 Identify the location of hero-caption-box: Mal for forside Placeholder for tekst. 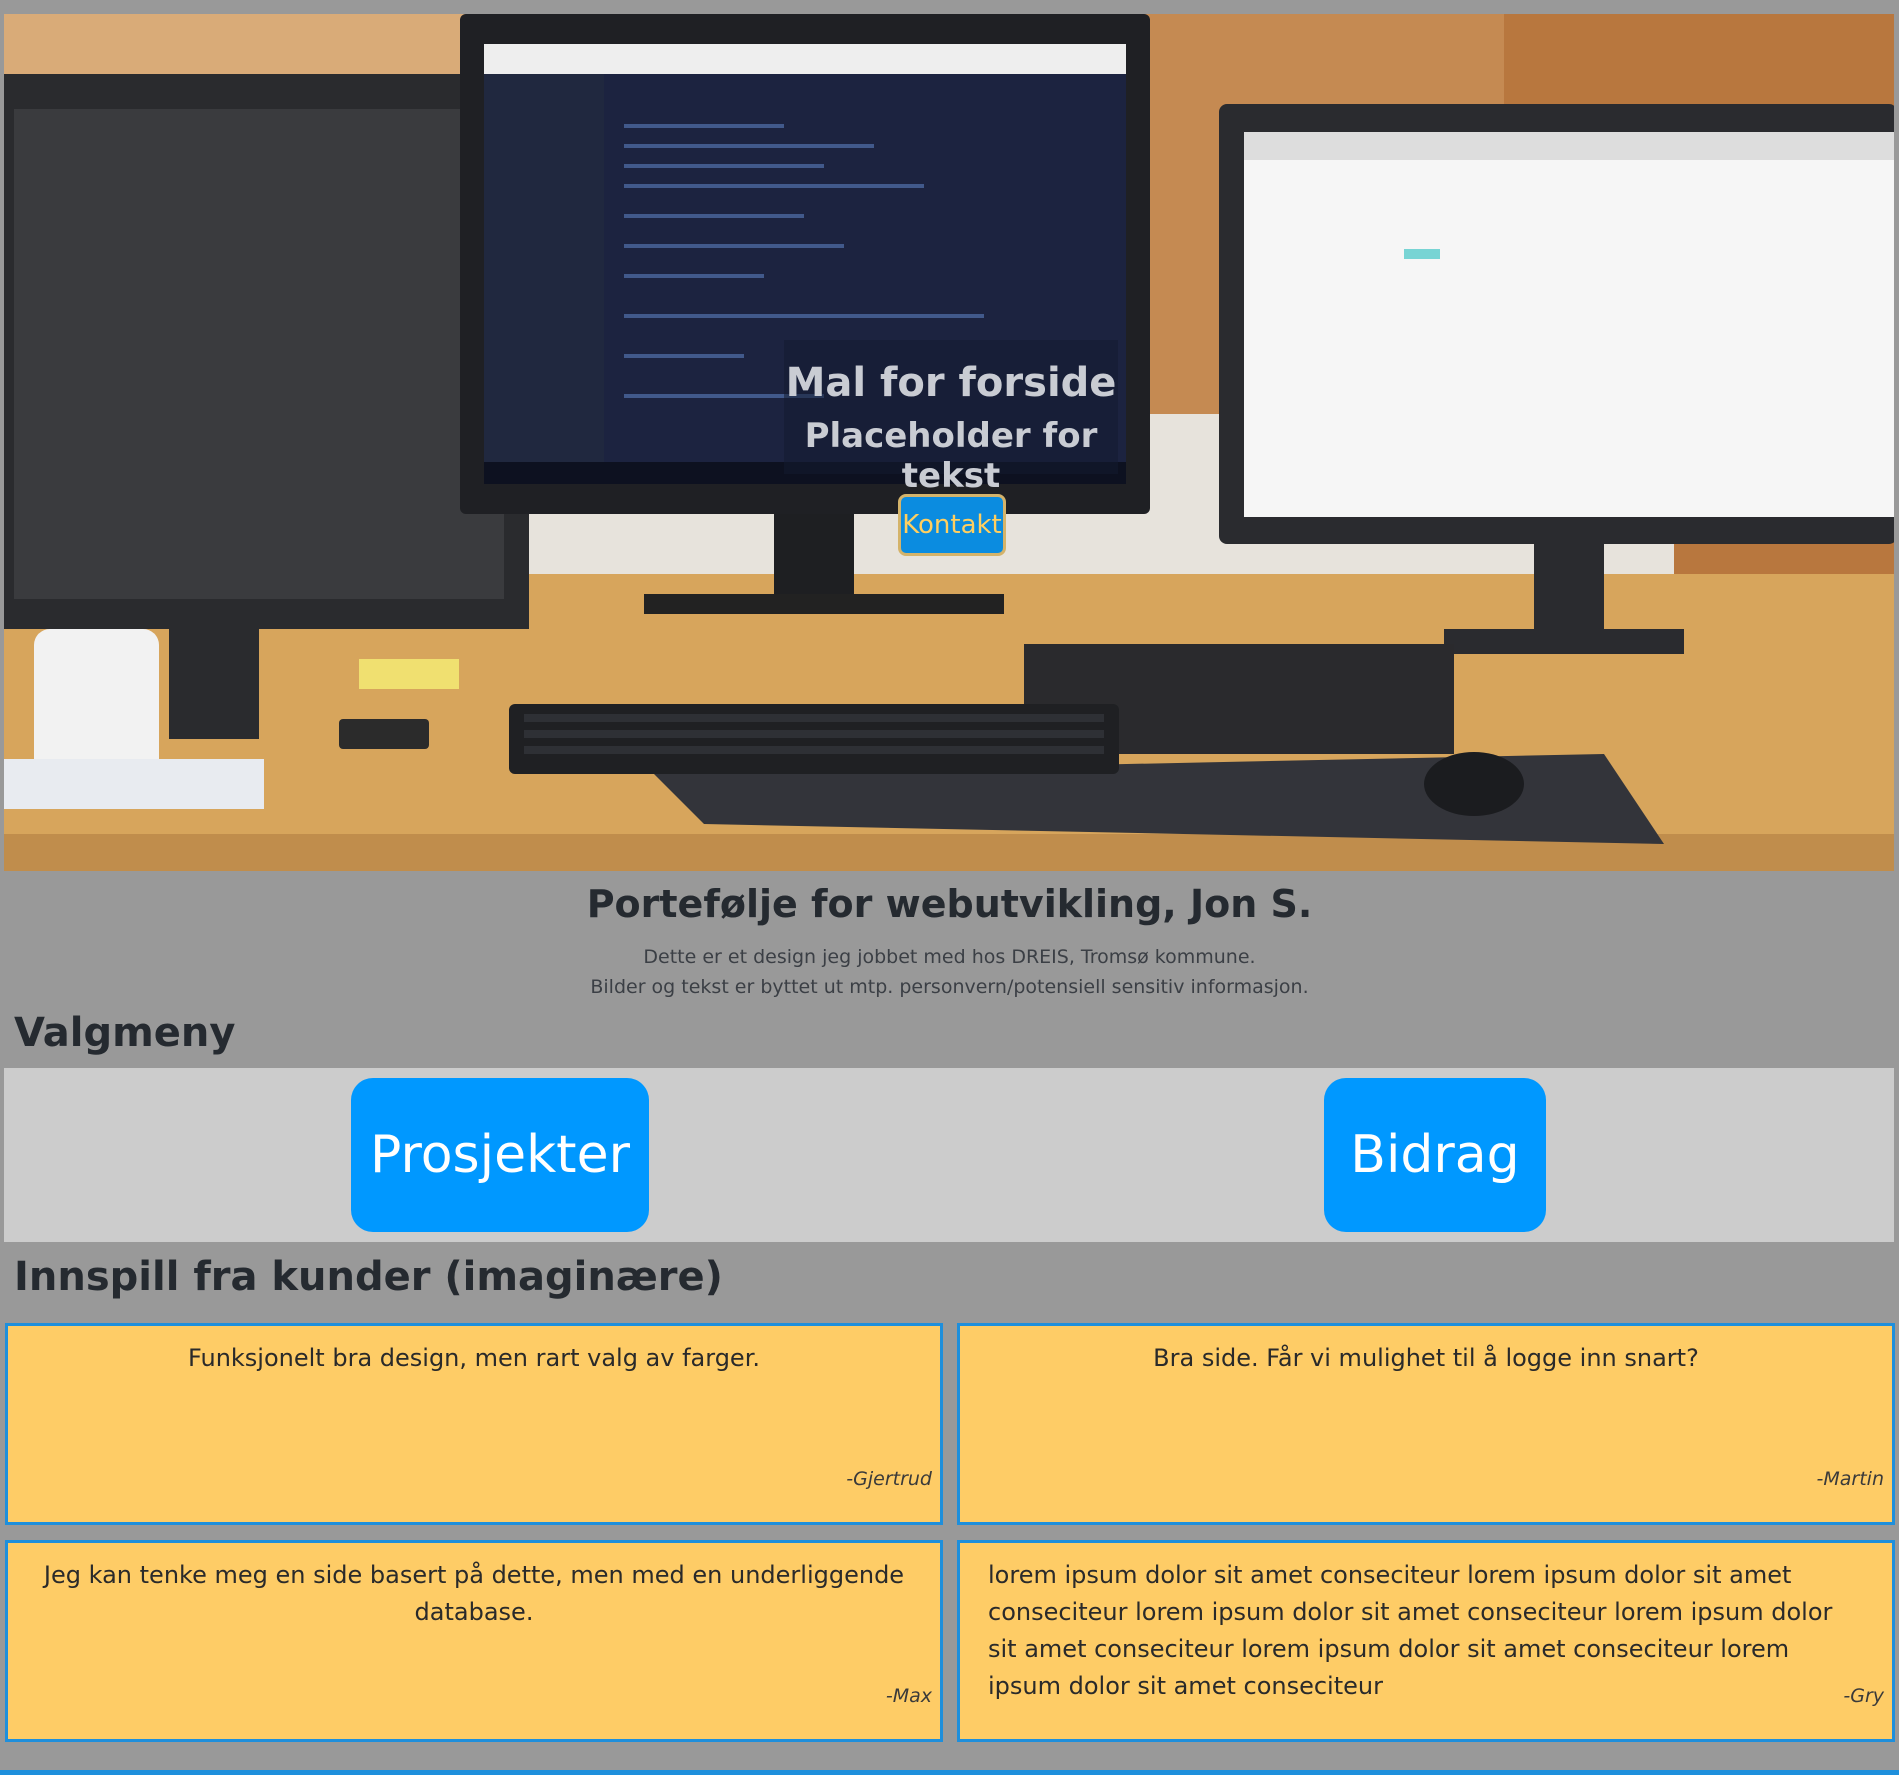
(951, 418).